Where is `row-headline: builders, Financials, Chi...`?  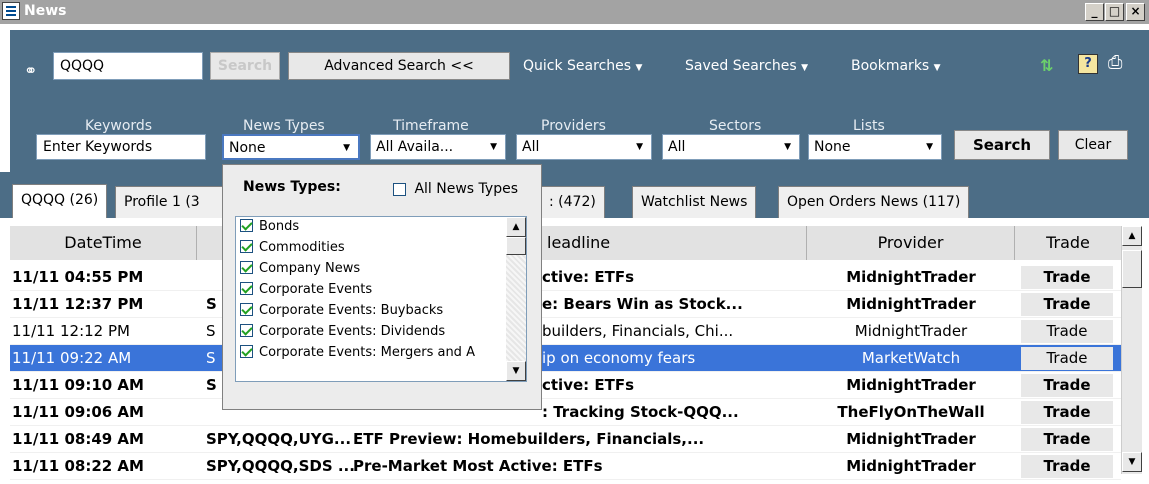
row-headline: builders, Financials, Chi... is located at coordinates (638, 331).